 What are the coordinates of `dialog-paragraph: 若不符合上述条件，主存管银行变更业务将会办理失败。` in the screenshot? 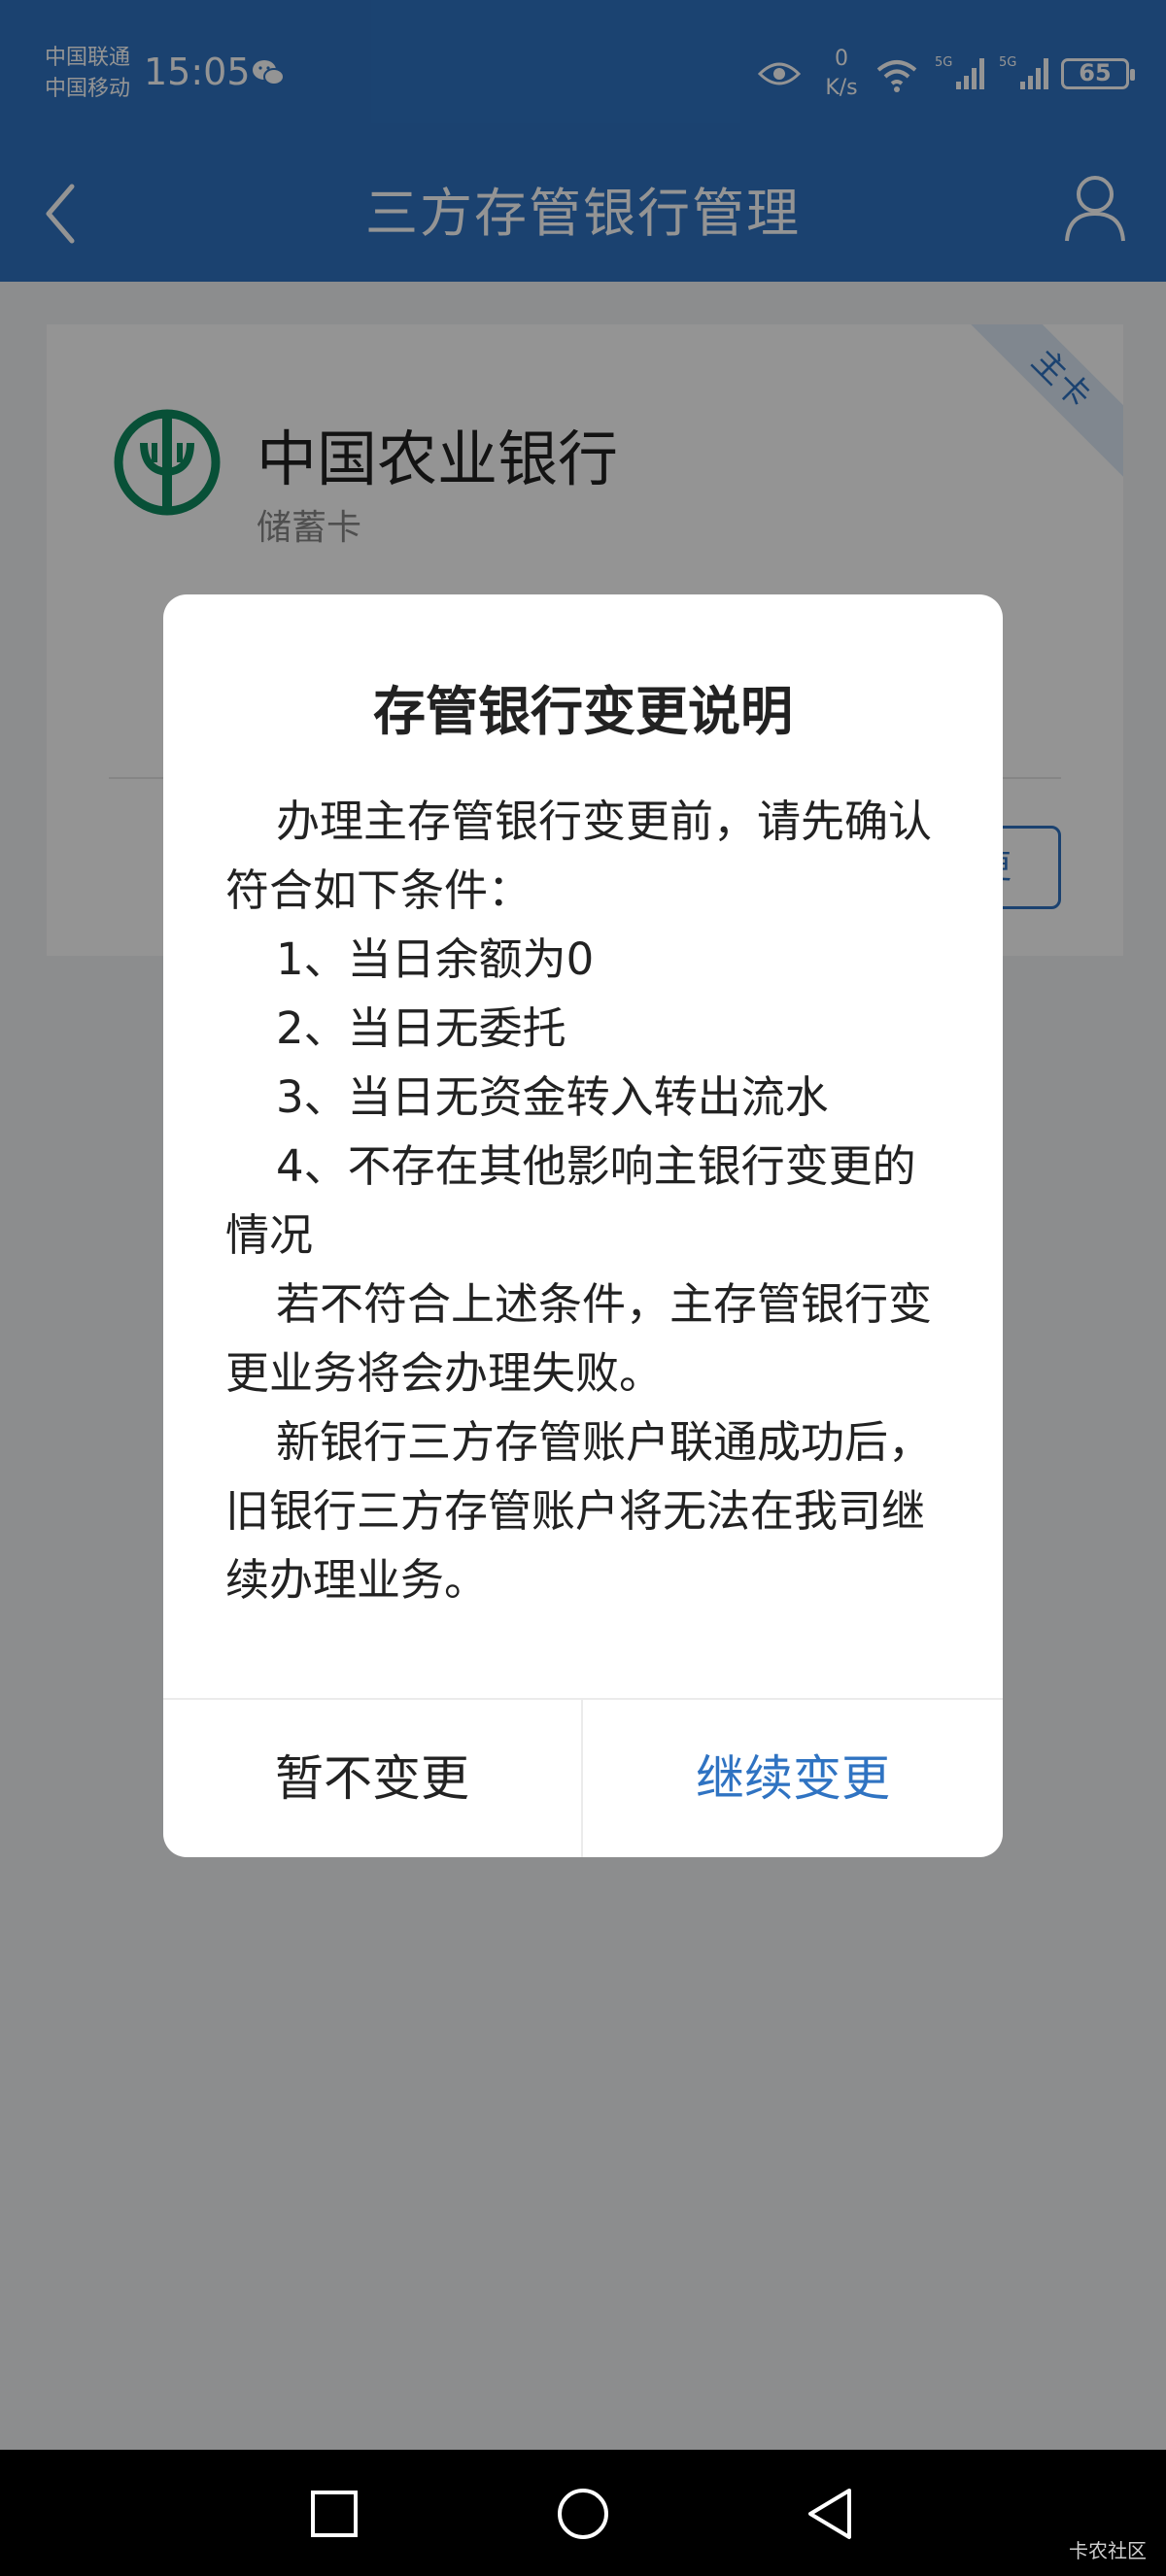 It's located at (579, 1338).